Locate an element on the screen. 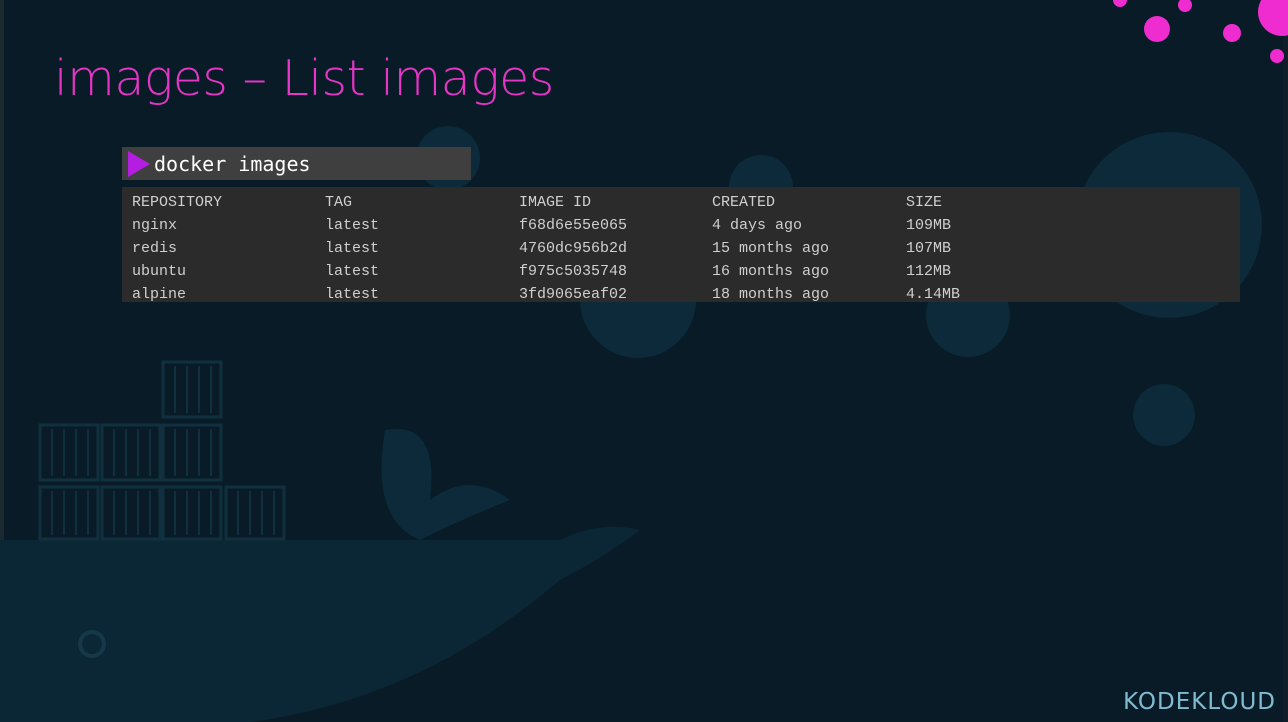 This screenshot has height=722, width=1288. page-title: images – List images is located at coordinates (304, 78).